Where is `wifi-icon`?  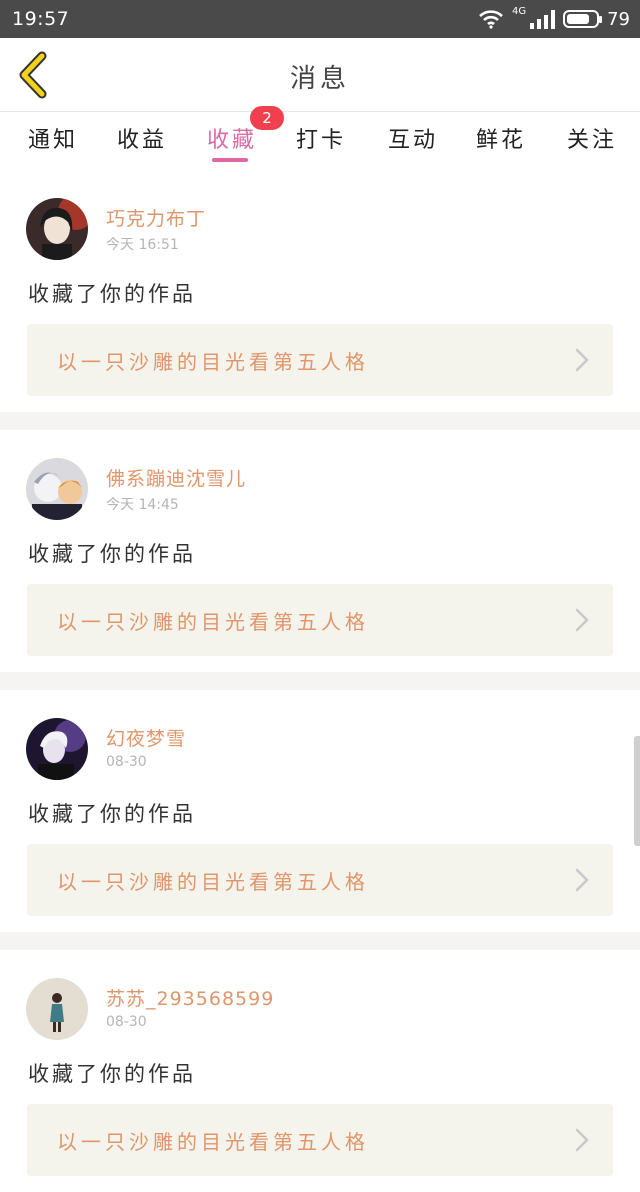
wifi-icon is located at coordinates (491, 19).